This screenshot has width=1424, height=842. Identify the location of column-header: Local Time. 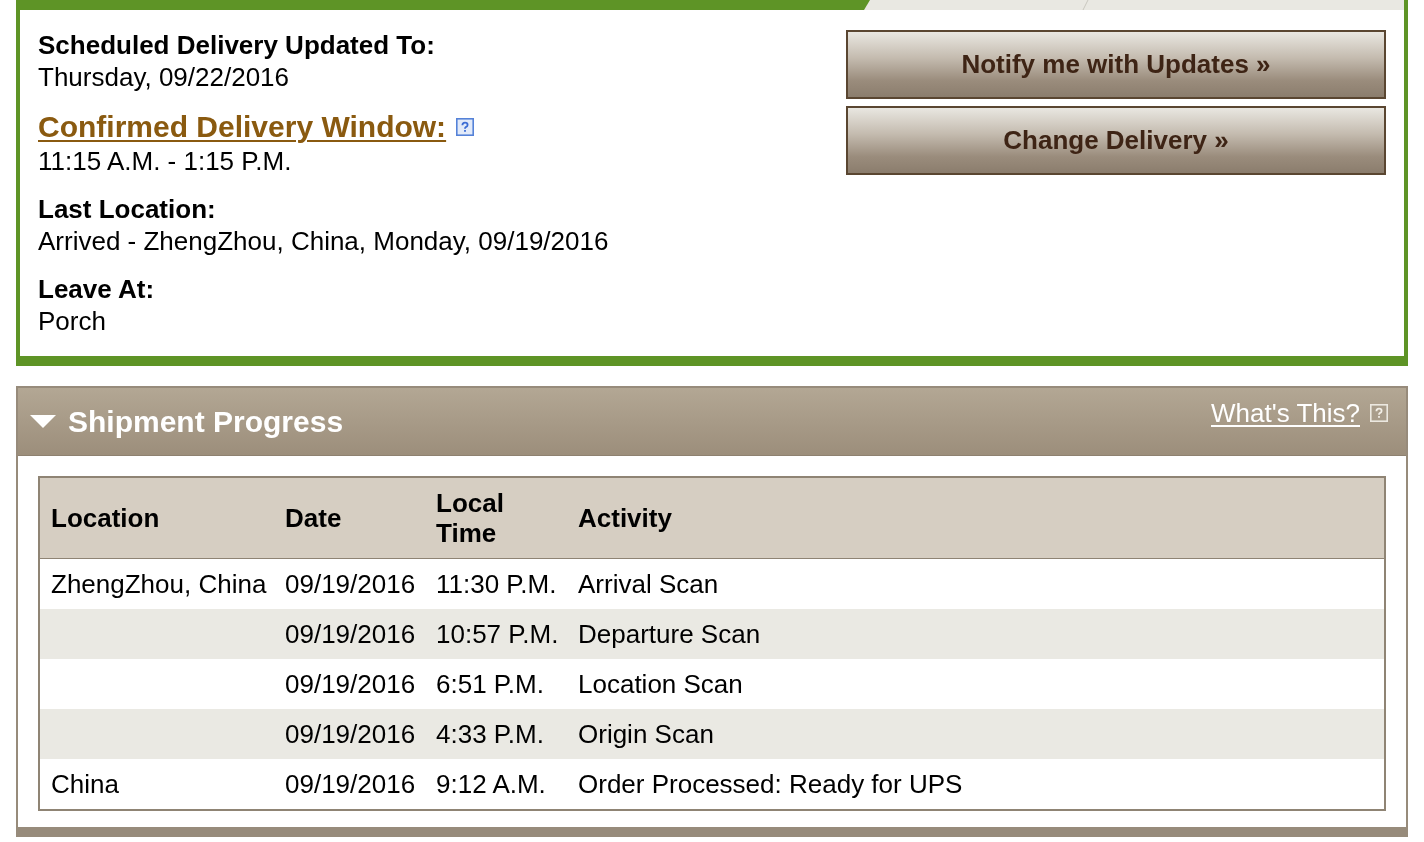
(496, 518).